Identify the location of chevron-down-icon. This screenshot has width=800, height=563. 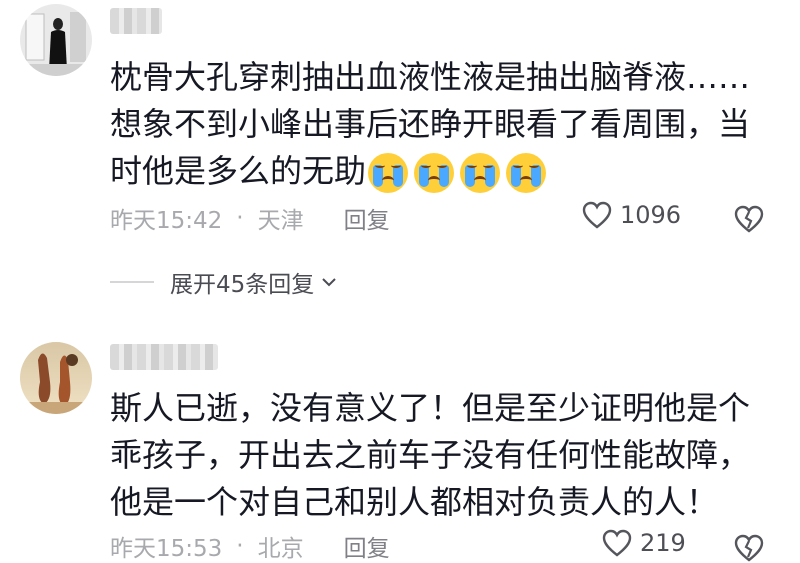
(329, 282).